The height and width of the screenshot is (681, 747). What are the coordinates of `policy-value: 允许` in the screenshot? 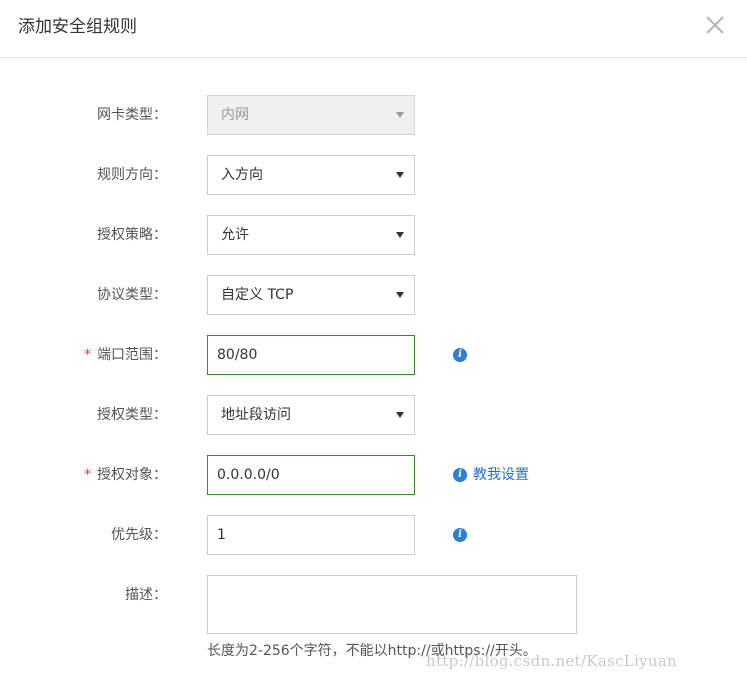 It's located at (235, 235).